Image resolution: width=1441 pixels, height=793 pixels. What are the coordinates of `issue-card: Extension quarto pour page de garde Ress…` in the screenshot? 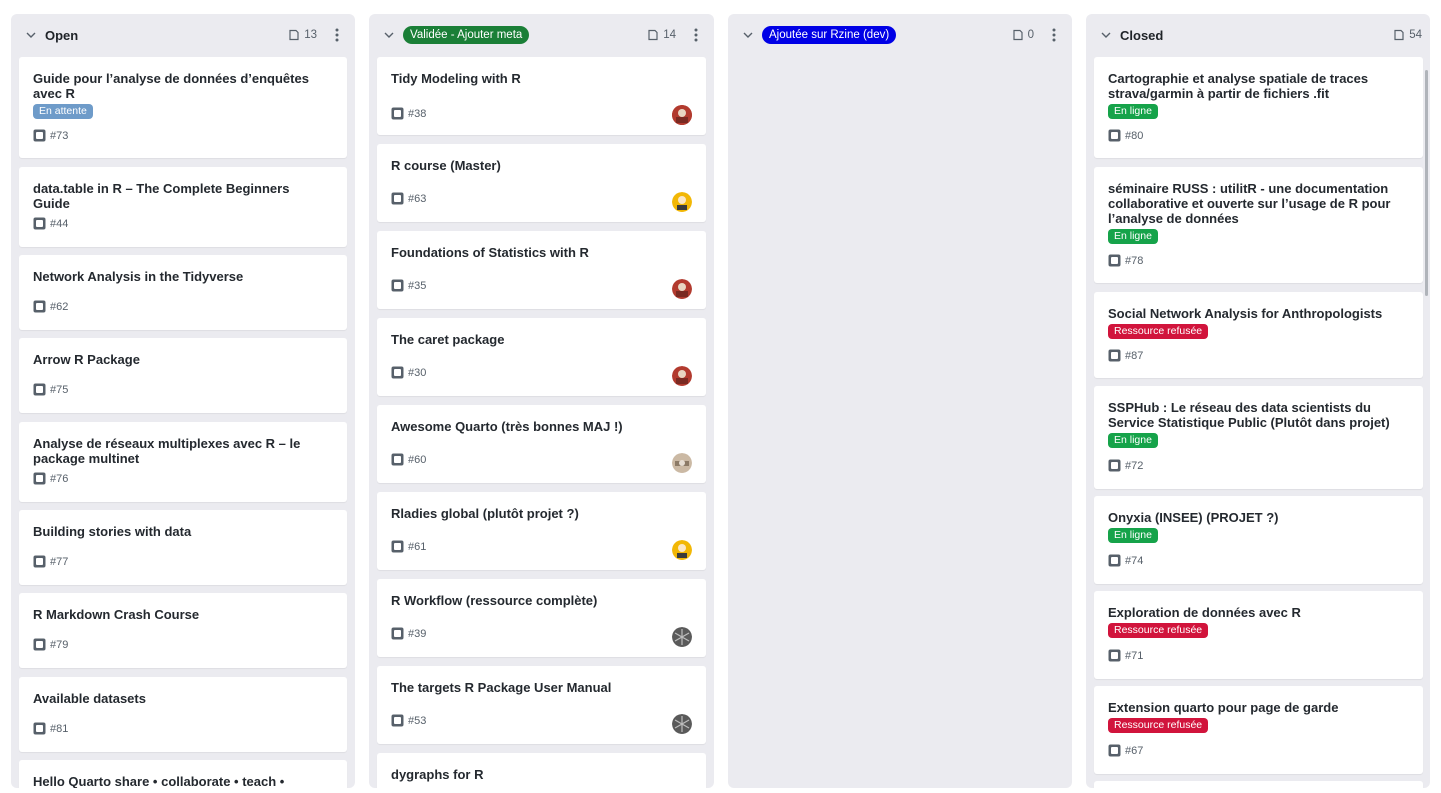 It's located at (1258, 730).